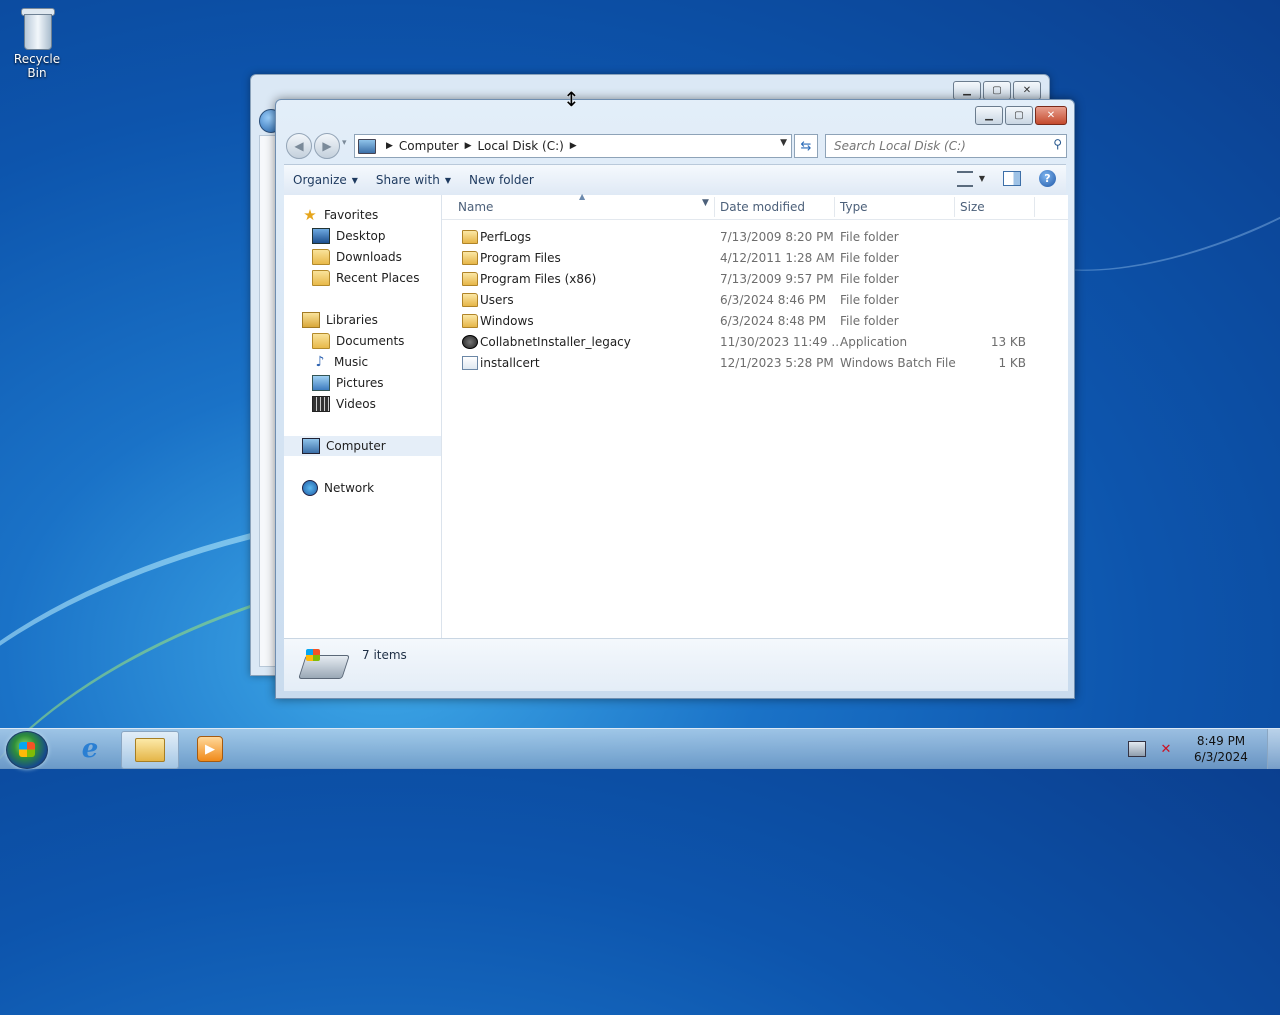 Image resolution: width=1280 pixels, height=1015 pixels. What do you see at coordinates (365, 278) in the screenshot?
I see `nav-item-recent-places: Recent Places` at bounding box center [365, 278].